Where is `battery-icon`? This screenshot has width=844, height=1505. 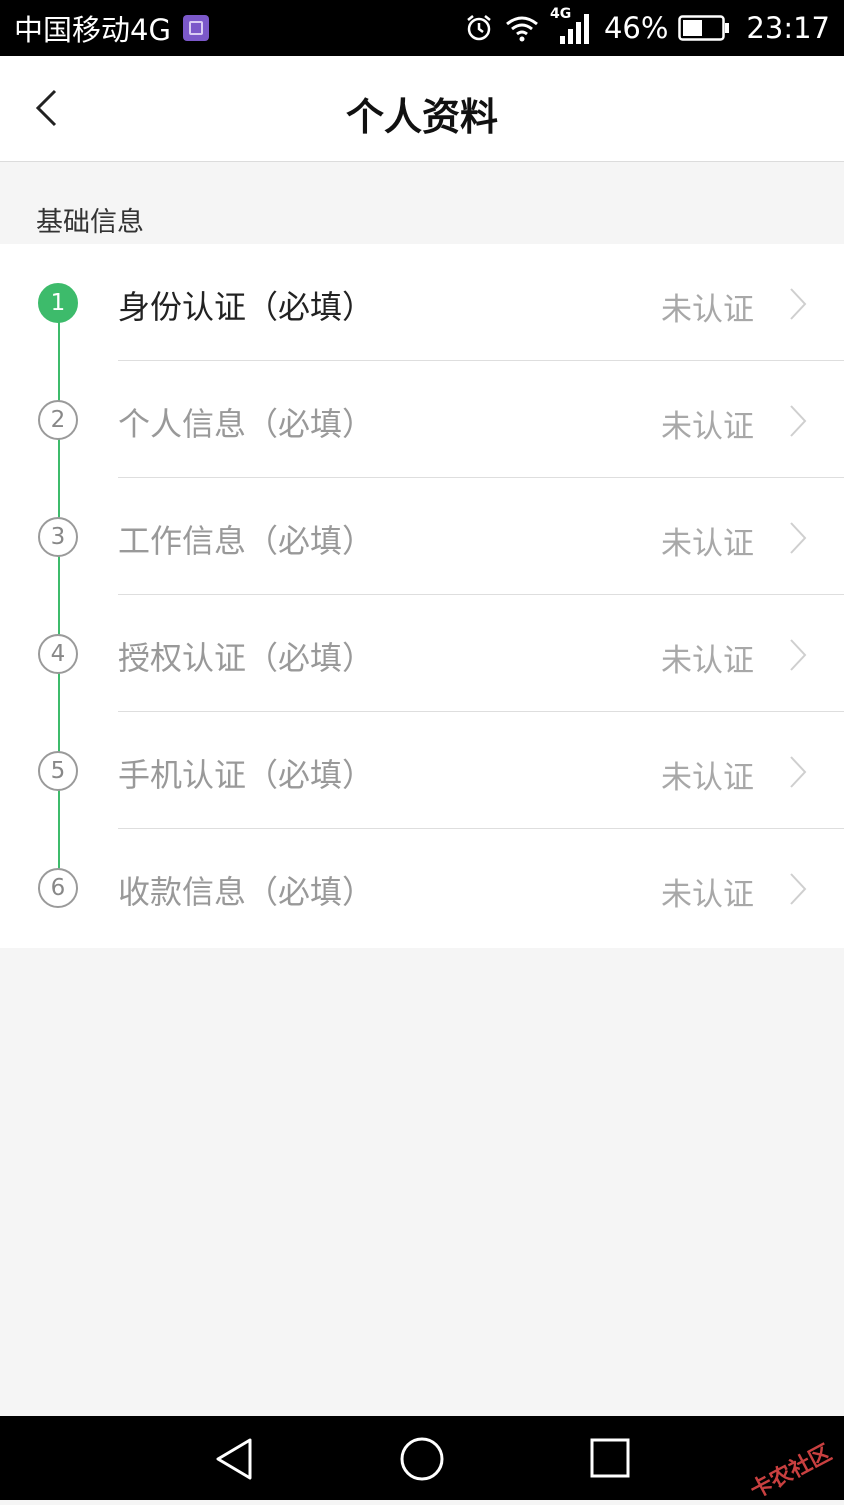
battery-icon is located at coordinates (704, 28).